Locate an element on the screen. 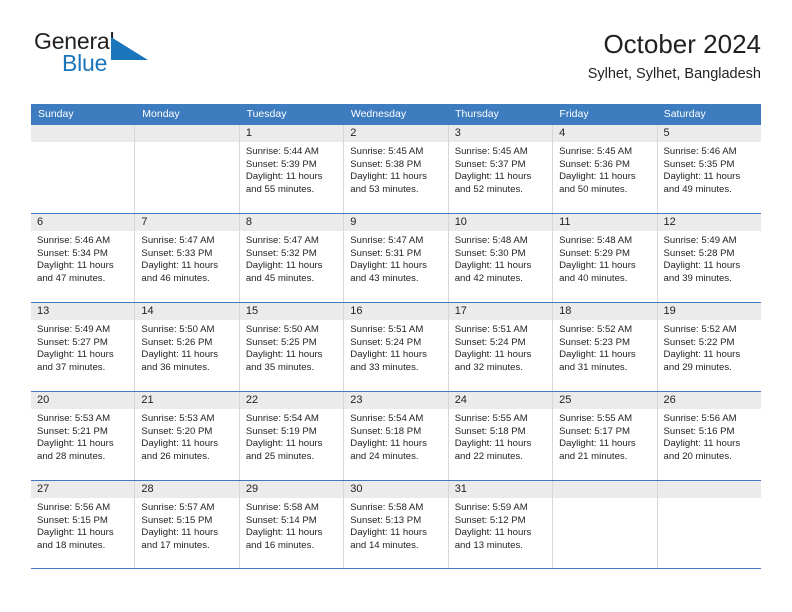 This screenshot has width=792, height=612. daylight-text-line2: and 20 minutes. is located at coordinates (697, 456).